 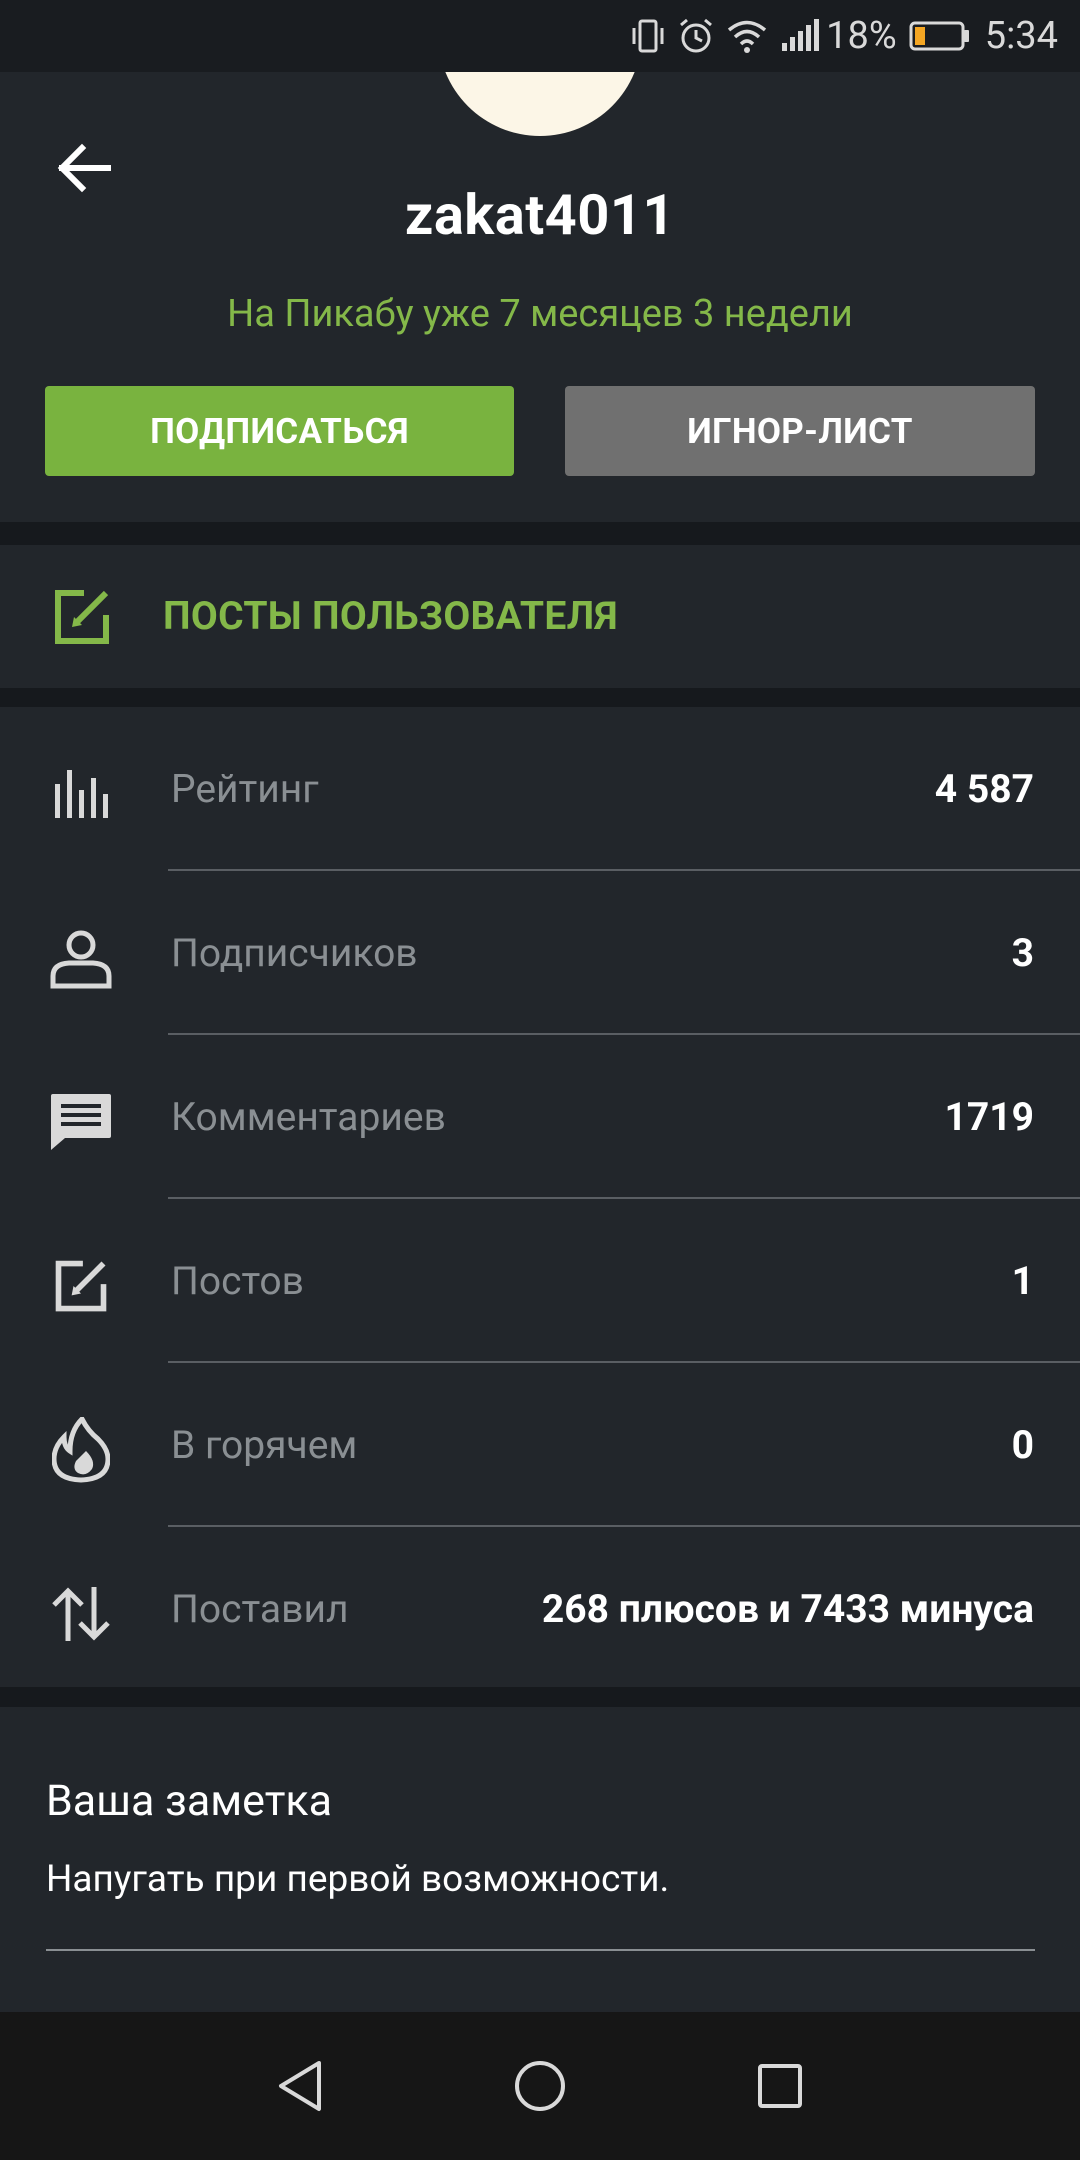 What do you see at coordinates (800, 36) in the screenshot?
I see `signal-icon` at bounding box center [800, 36].